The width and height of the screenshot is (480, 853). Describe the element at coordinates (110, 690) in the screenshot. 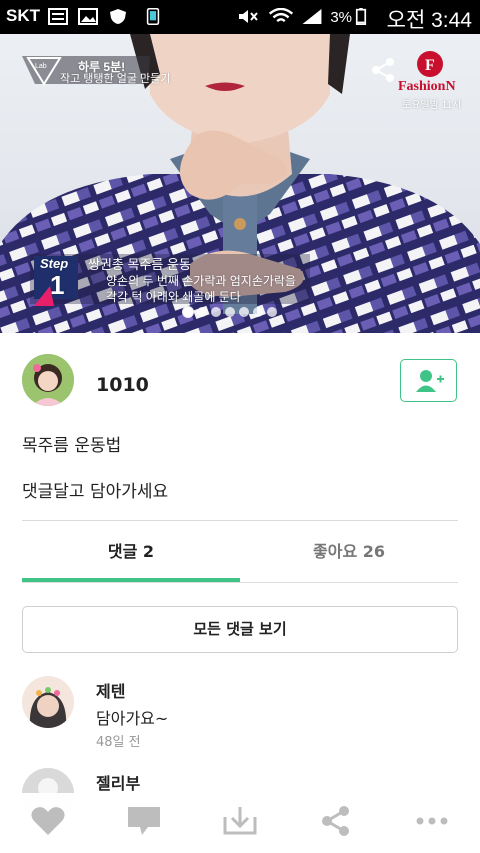

I see `comment-author: 제텐` at that location.